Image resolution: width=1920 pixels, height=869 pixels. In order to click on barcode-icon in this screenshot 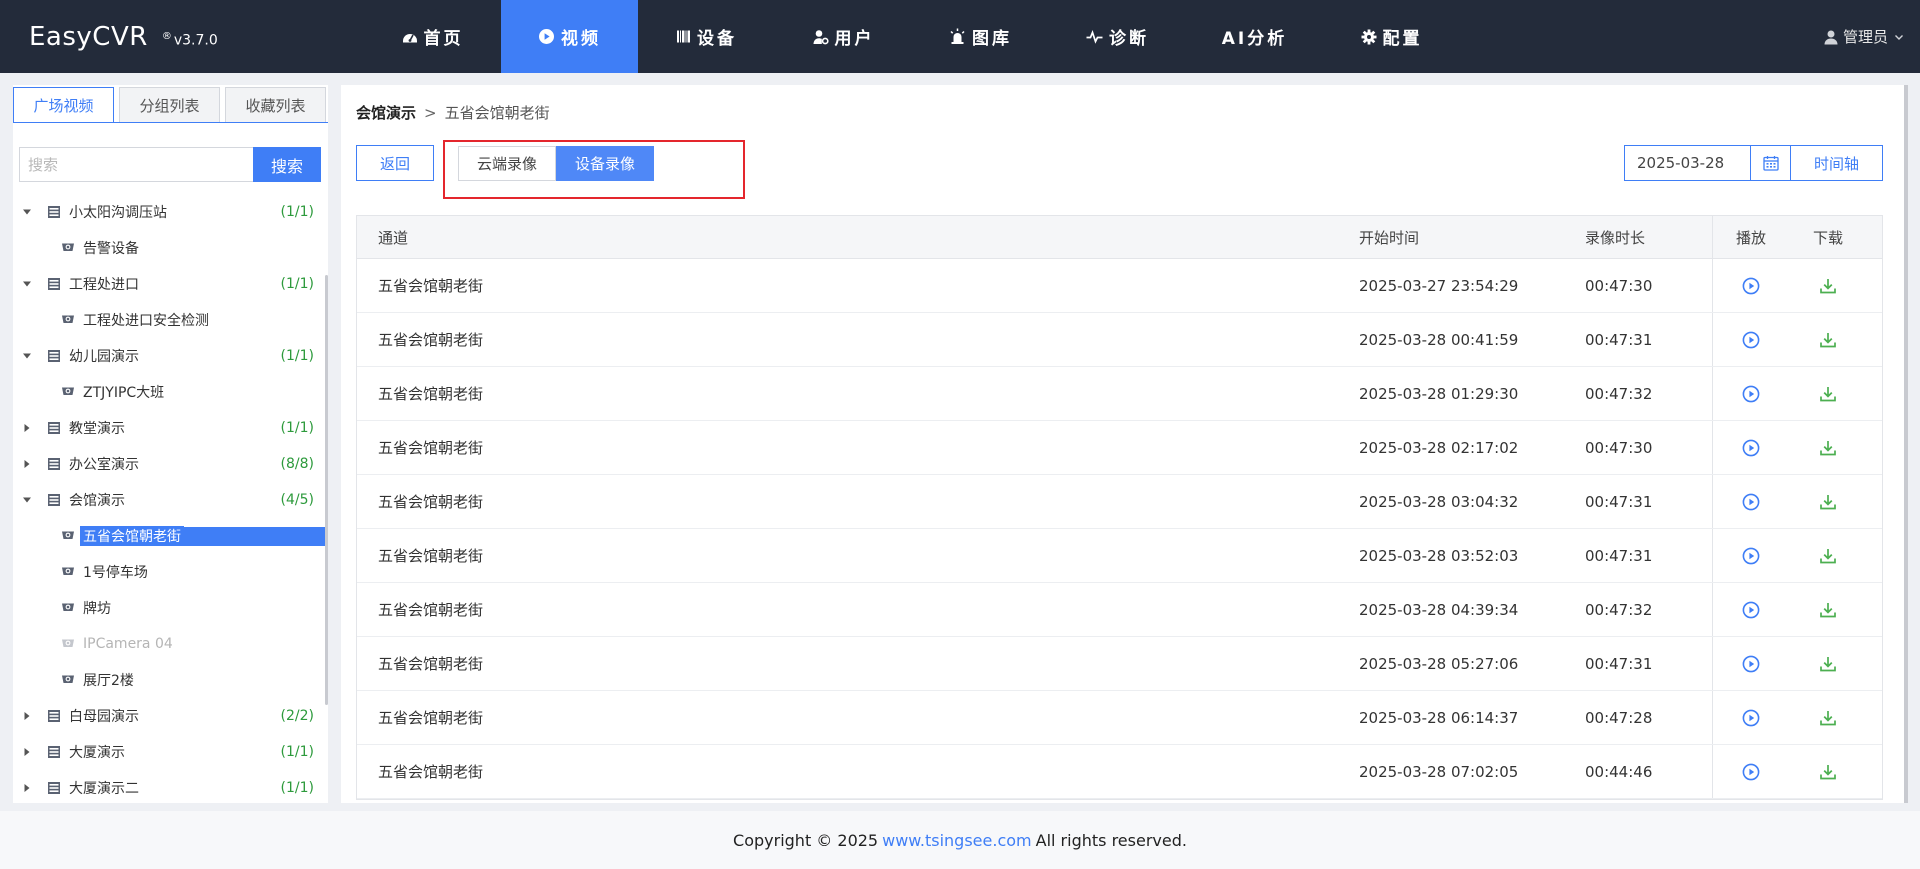, I will do `click(683, 36)`.